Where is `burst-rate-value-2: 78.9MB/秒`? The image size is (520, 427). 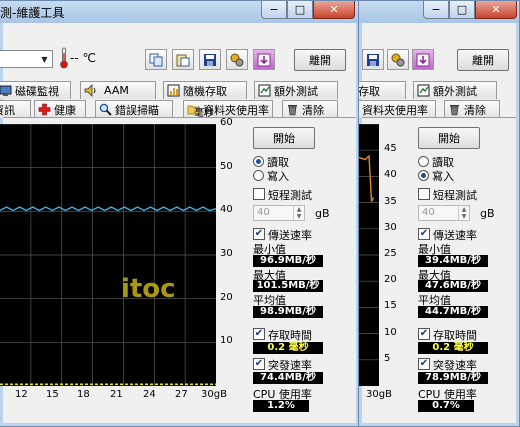
burst-rate-value-2: 78.9MB/秒 is located at coordinates (453, 378).